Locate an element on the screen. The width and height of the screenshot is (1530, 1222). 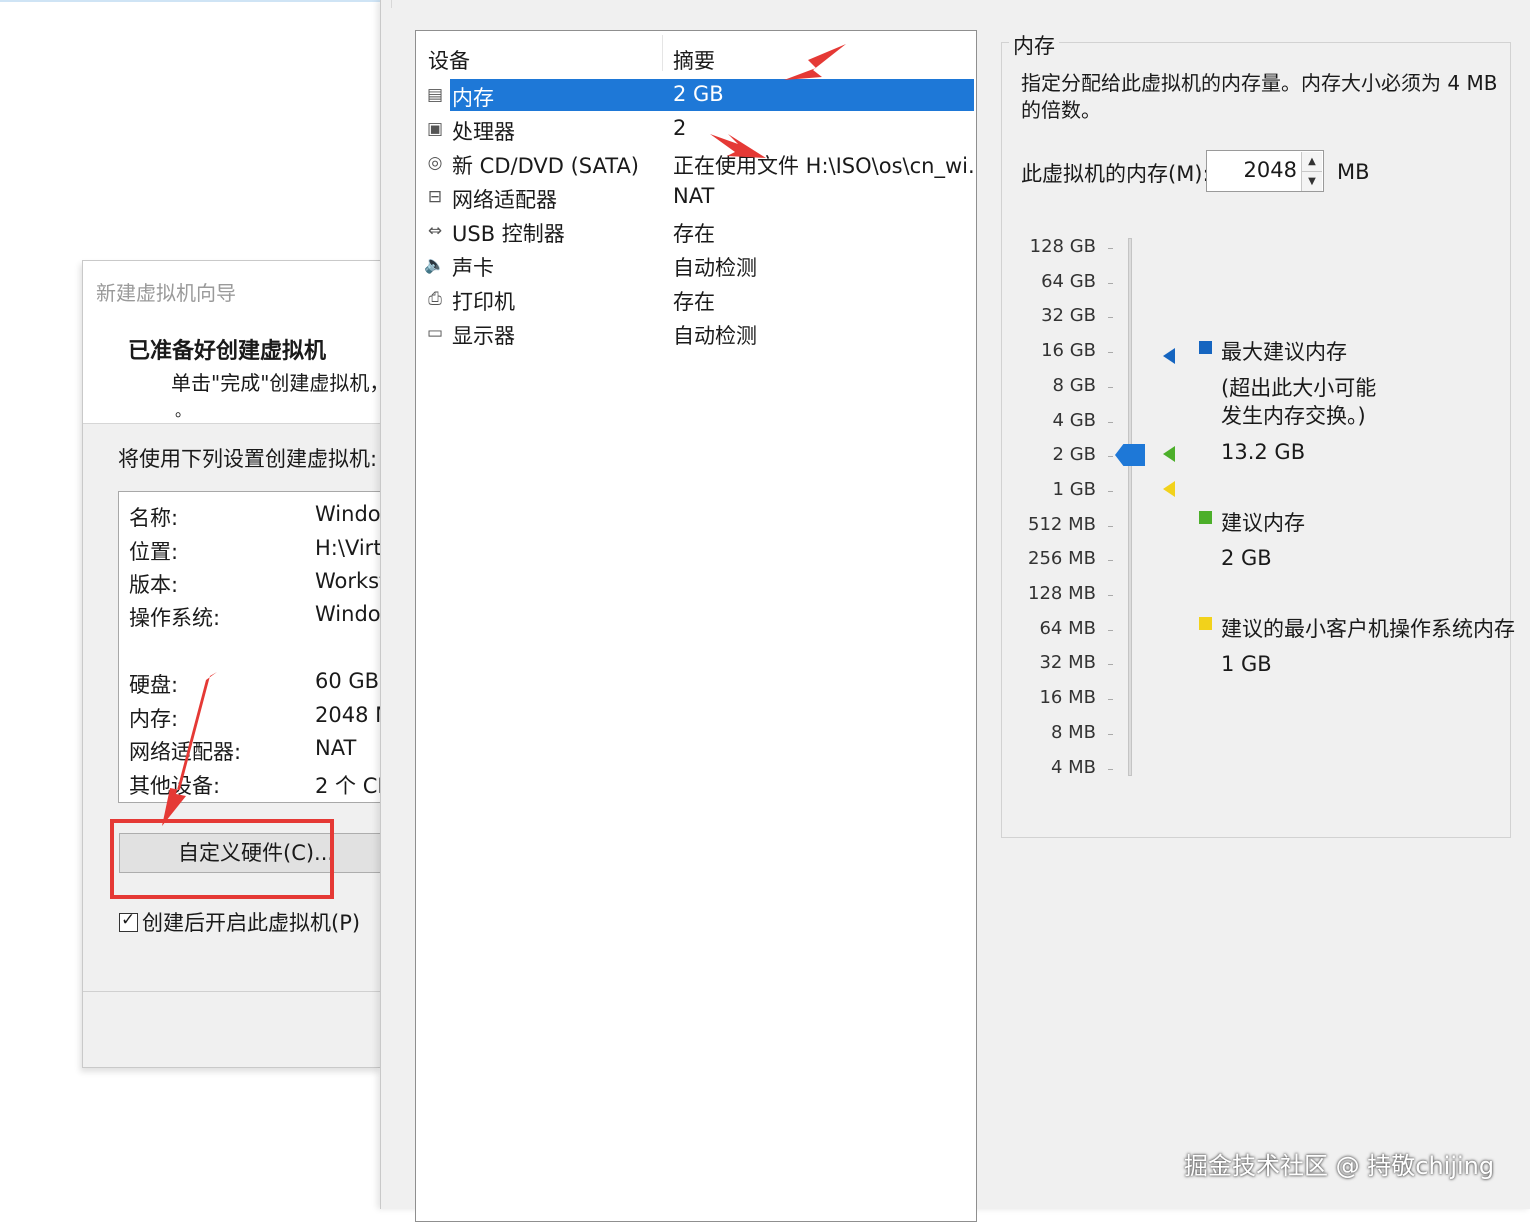
network-adapter-icon: ⊟ is located at coordinates (435, 197).